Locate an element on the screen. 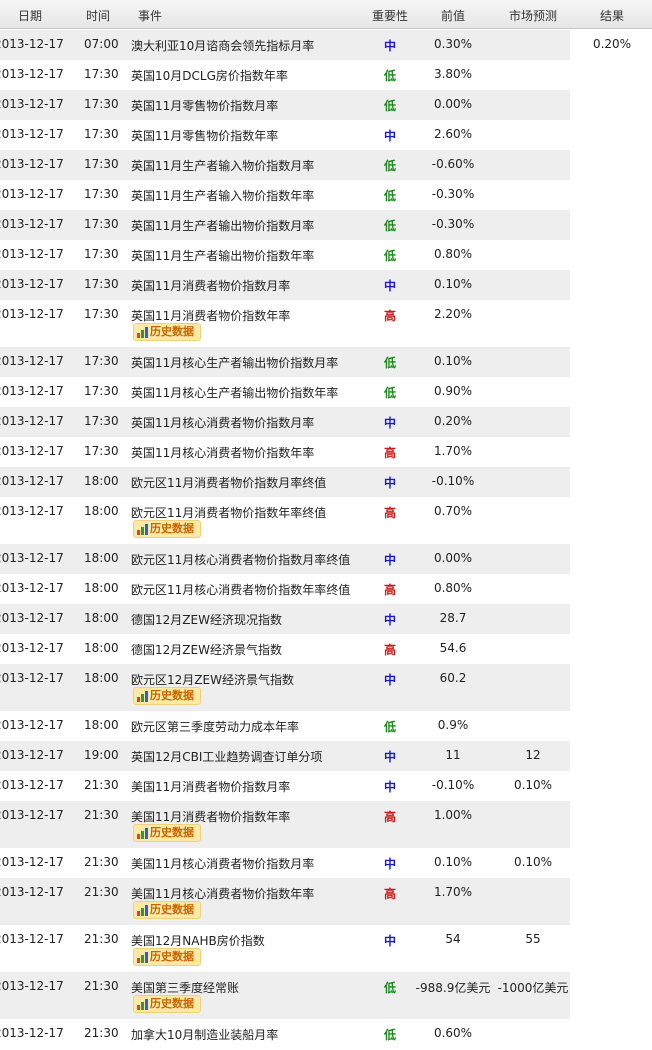 This screenshot has width=652, height=1050. cell-previous: 0.60% is located at coordinates (453, 1033).